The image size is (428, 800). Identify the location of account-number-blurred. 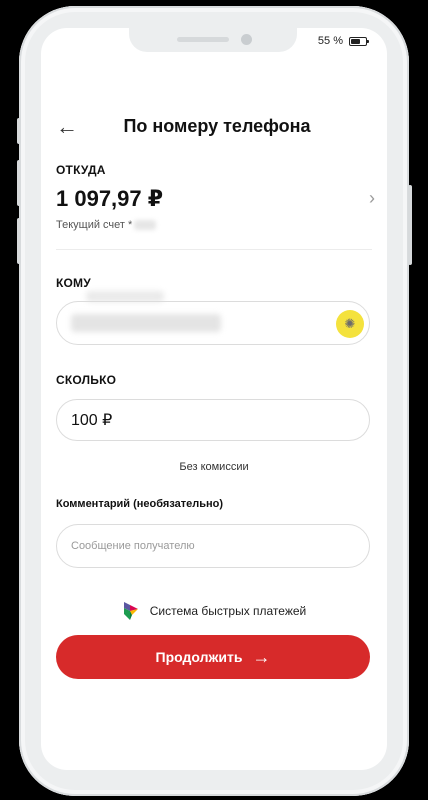
(145, 225).